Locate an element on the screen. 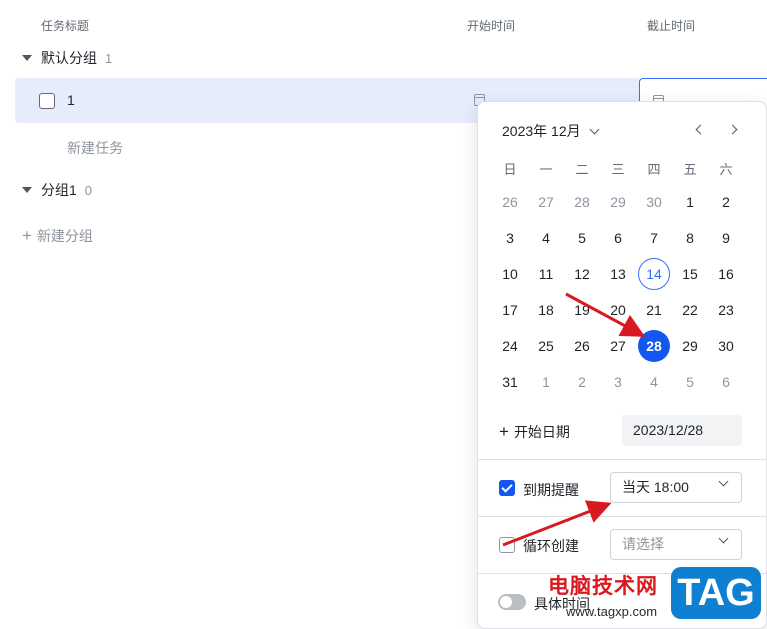 This screenshot has height=629, width=767. calendar-day: 8 is located at coordinates (690, 238).